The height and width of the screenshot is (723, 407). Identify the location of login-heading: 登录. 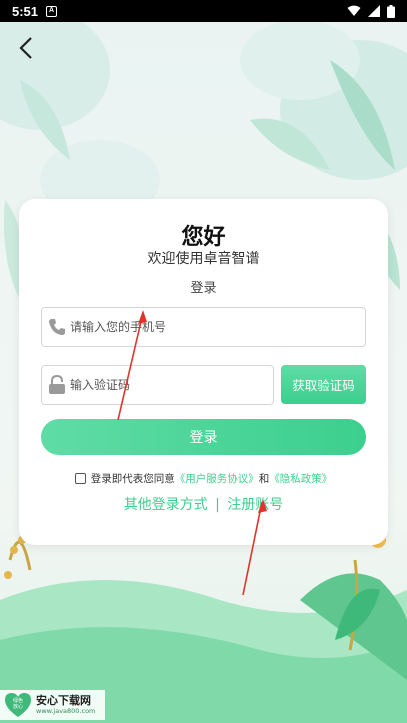
(203, 288).